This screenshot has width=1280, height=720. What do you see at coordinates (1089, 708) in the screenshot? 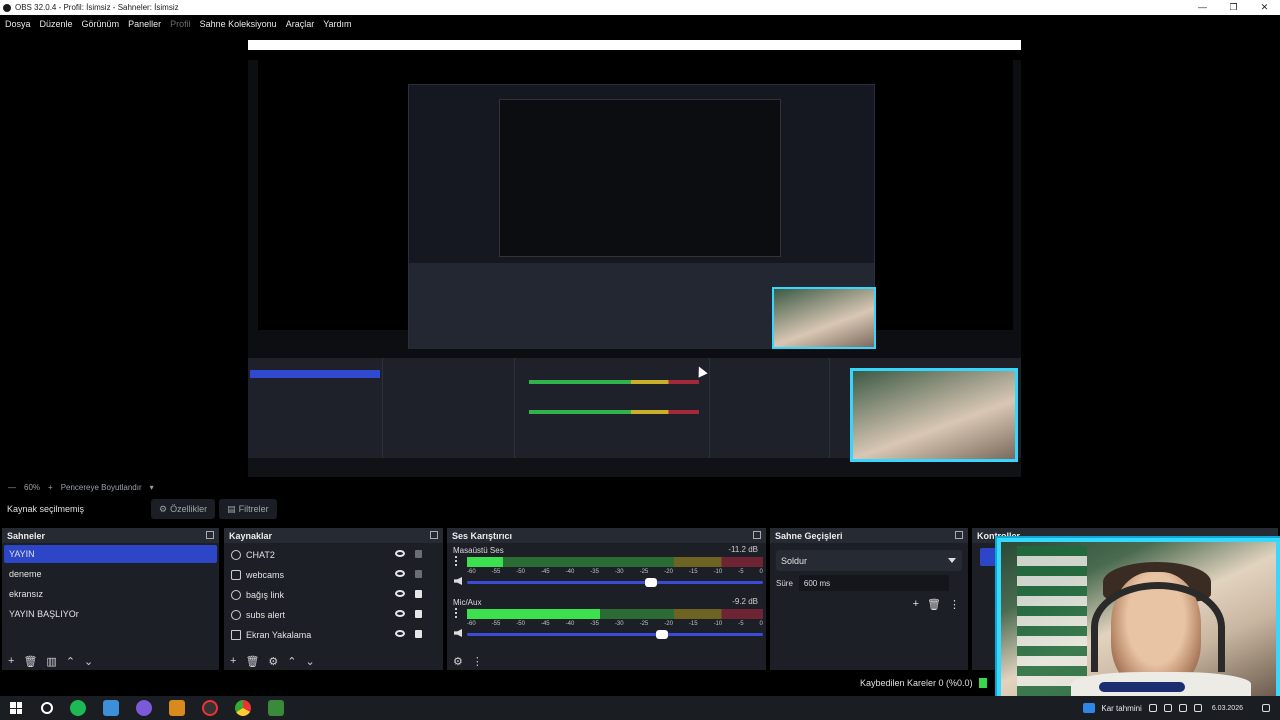
I see `weather-icon` at bounding box center [1089, 708].